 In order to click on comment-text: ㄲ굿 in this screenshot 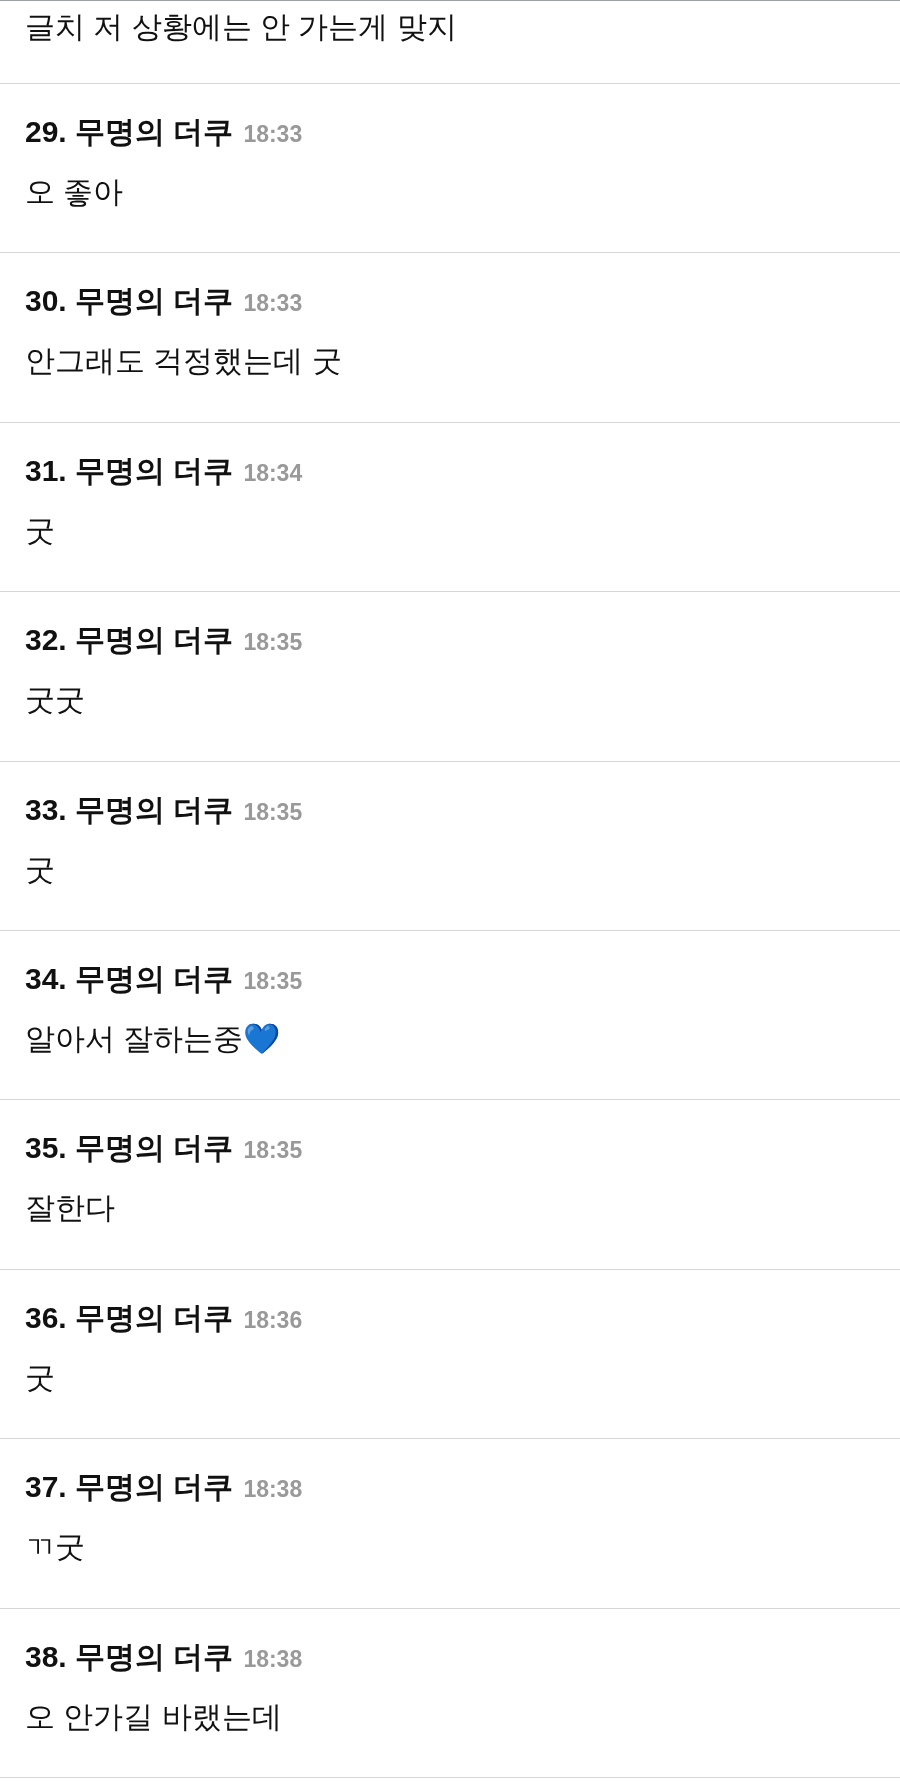, I will do `click(55, 1547)`.